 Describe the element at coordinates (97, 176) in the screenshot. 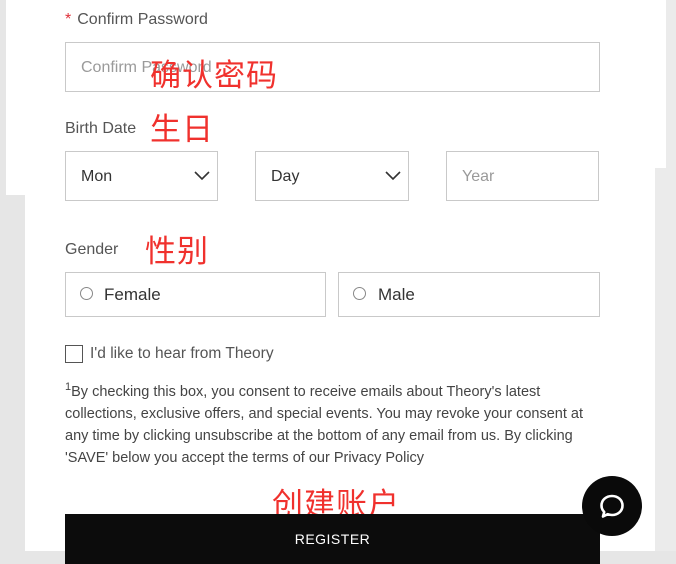

I see `birth-month-value: Mon` at that location.